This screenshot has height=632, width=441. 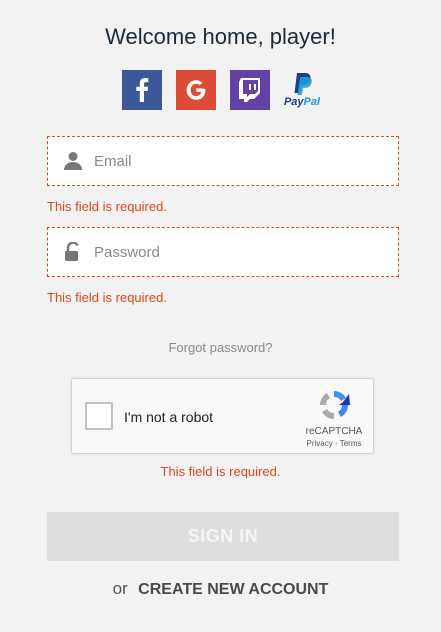 What do you see at coordinates (302, 102) in the screenshot?
I see `paypal-label: PayPal` at bounding box center [302, 102].